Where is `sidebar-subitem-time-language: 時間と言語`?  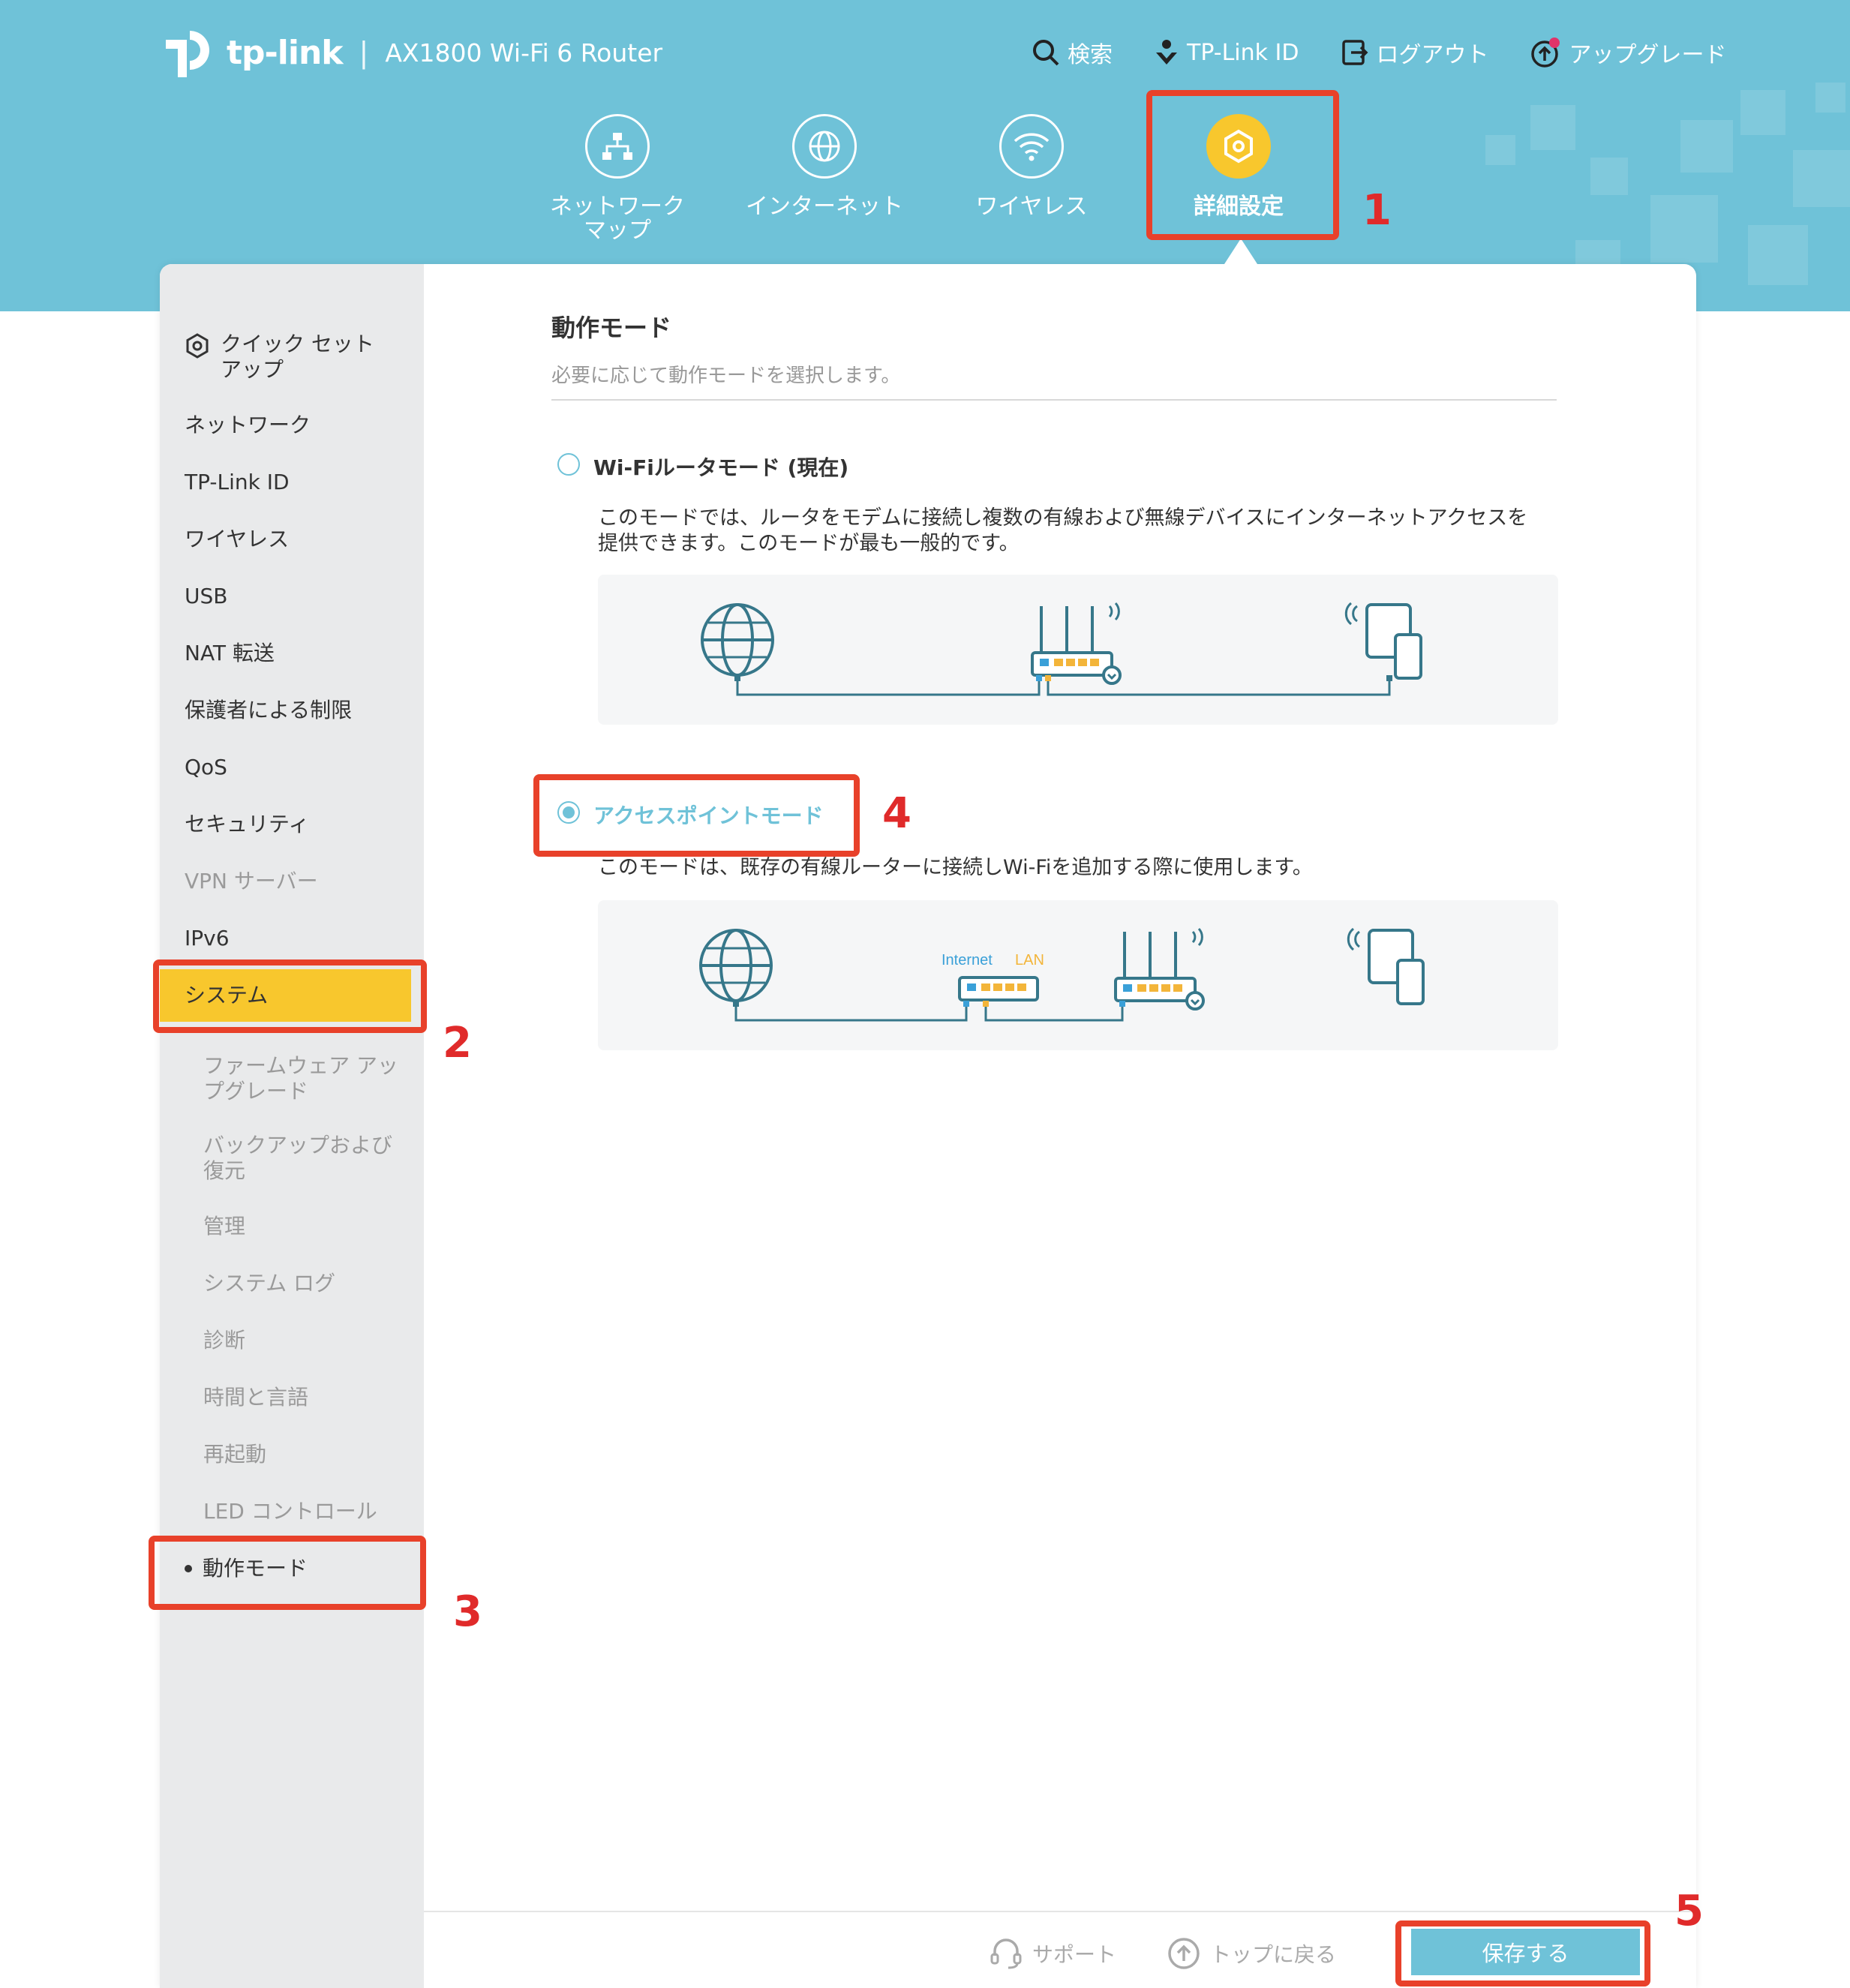 sidebar-subitem-time-language: 時間と言語 is located at coordinates (304, 1397).